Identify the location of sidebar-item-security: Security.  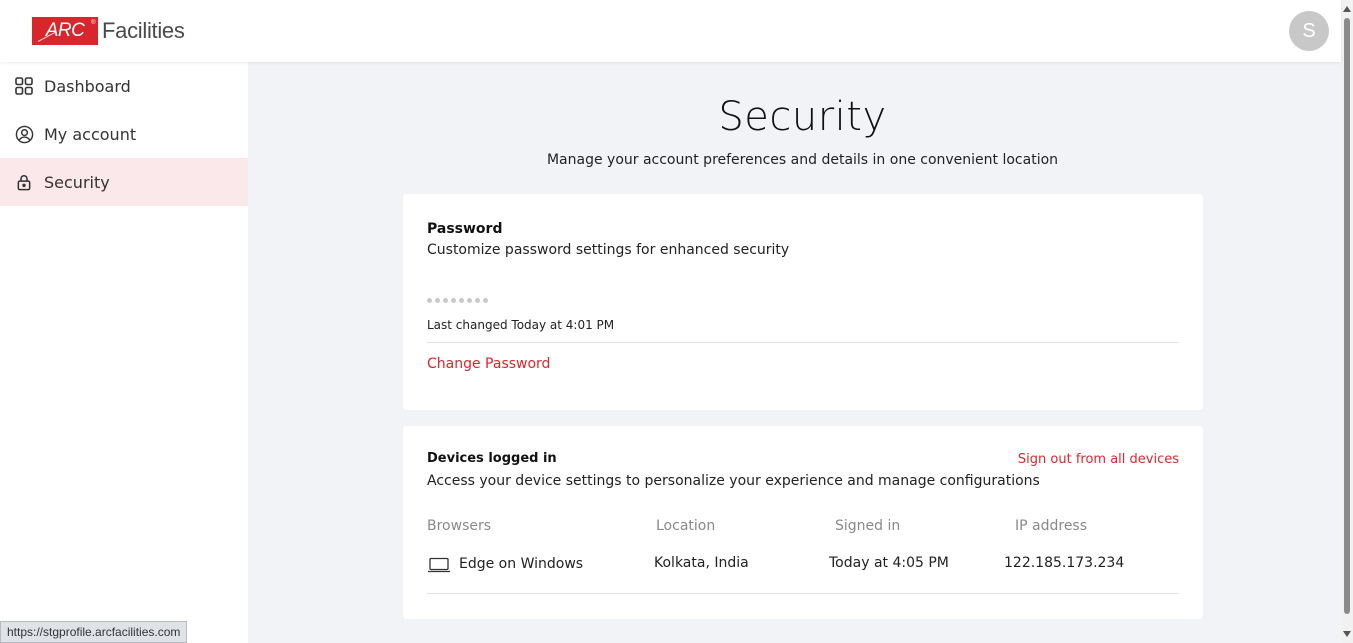
(124, 182).